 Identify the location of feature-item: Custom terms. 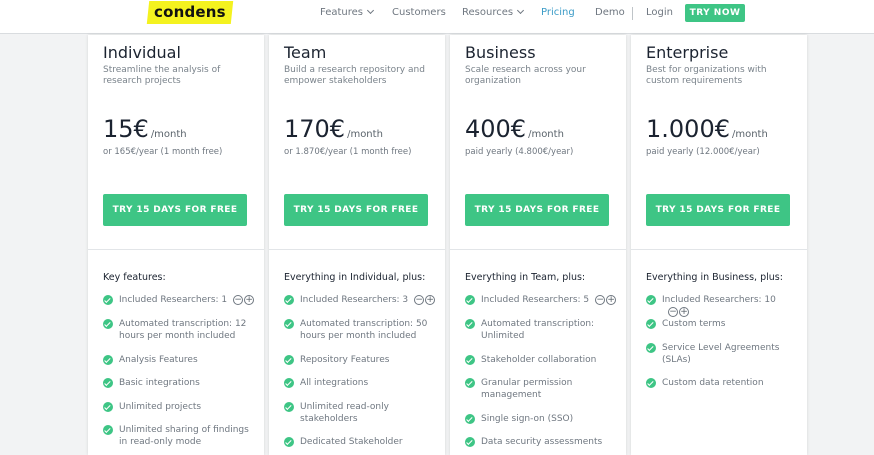
(724, 324).